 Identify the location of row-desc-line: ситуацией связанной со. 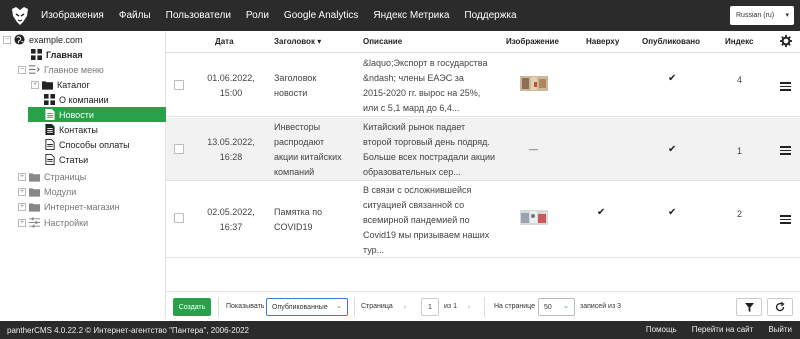
(414, 205).